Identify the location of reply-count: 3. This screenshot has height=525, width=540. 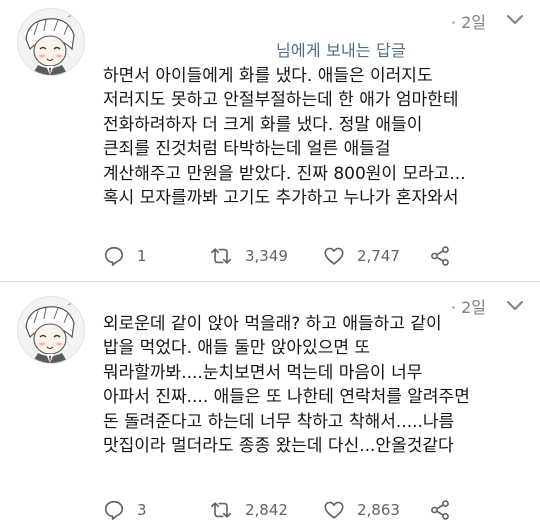
(142, 510).